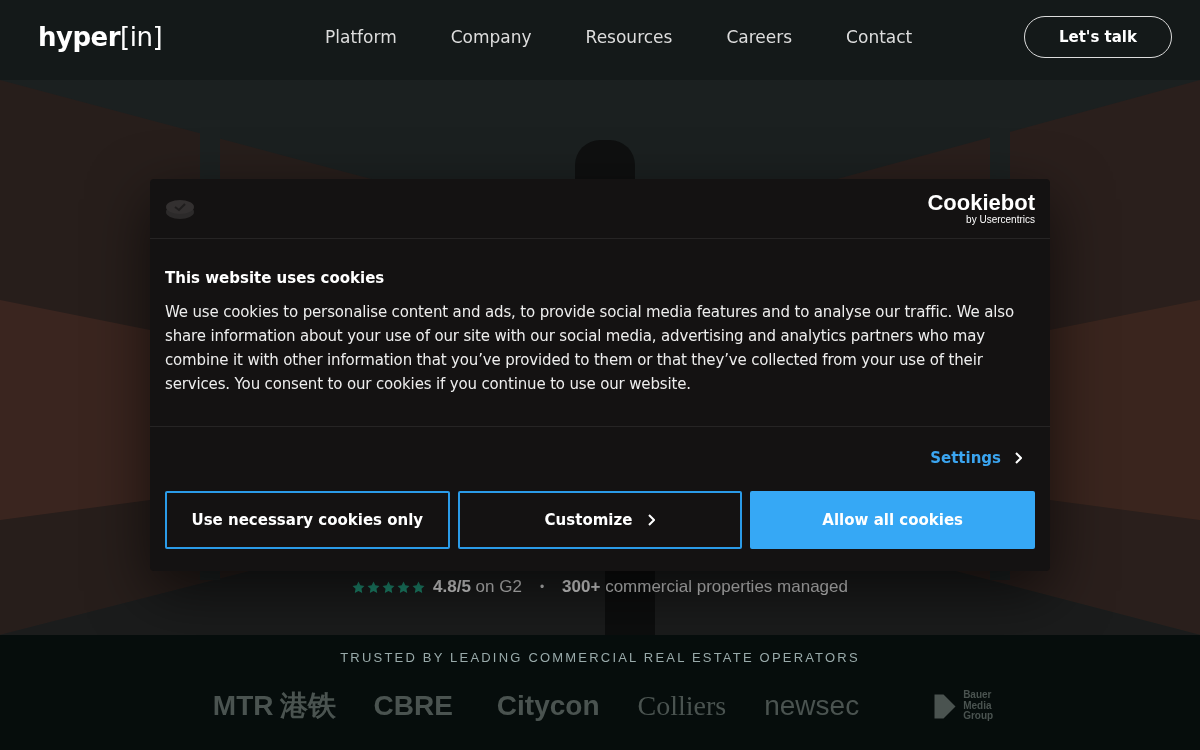 The height and width of the screenshot is (750, 1200). I want to click on settings-link: Settings, so click(976, 458).